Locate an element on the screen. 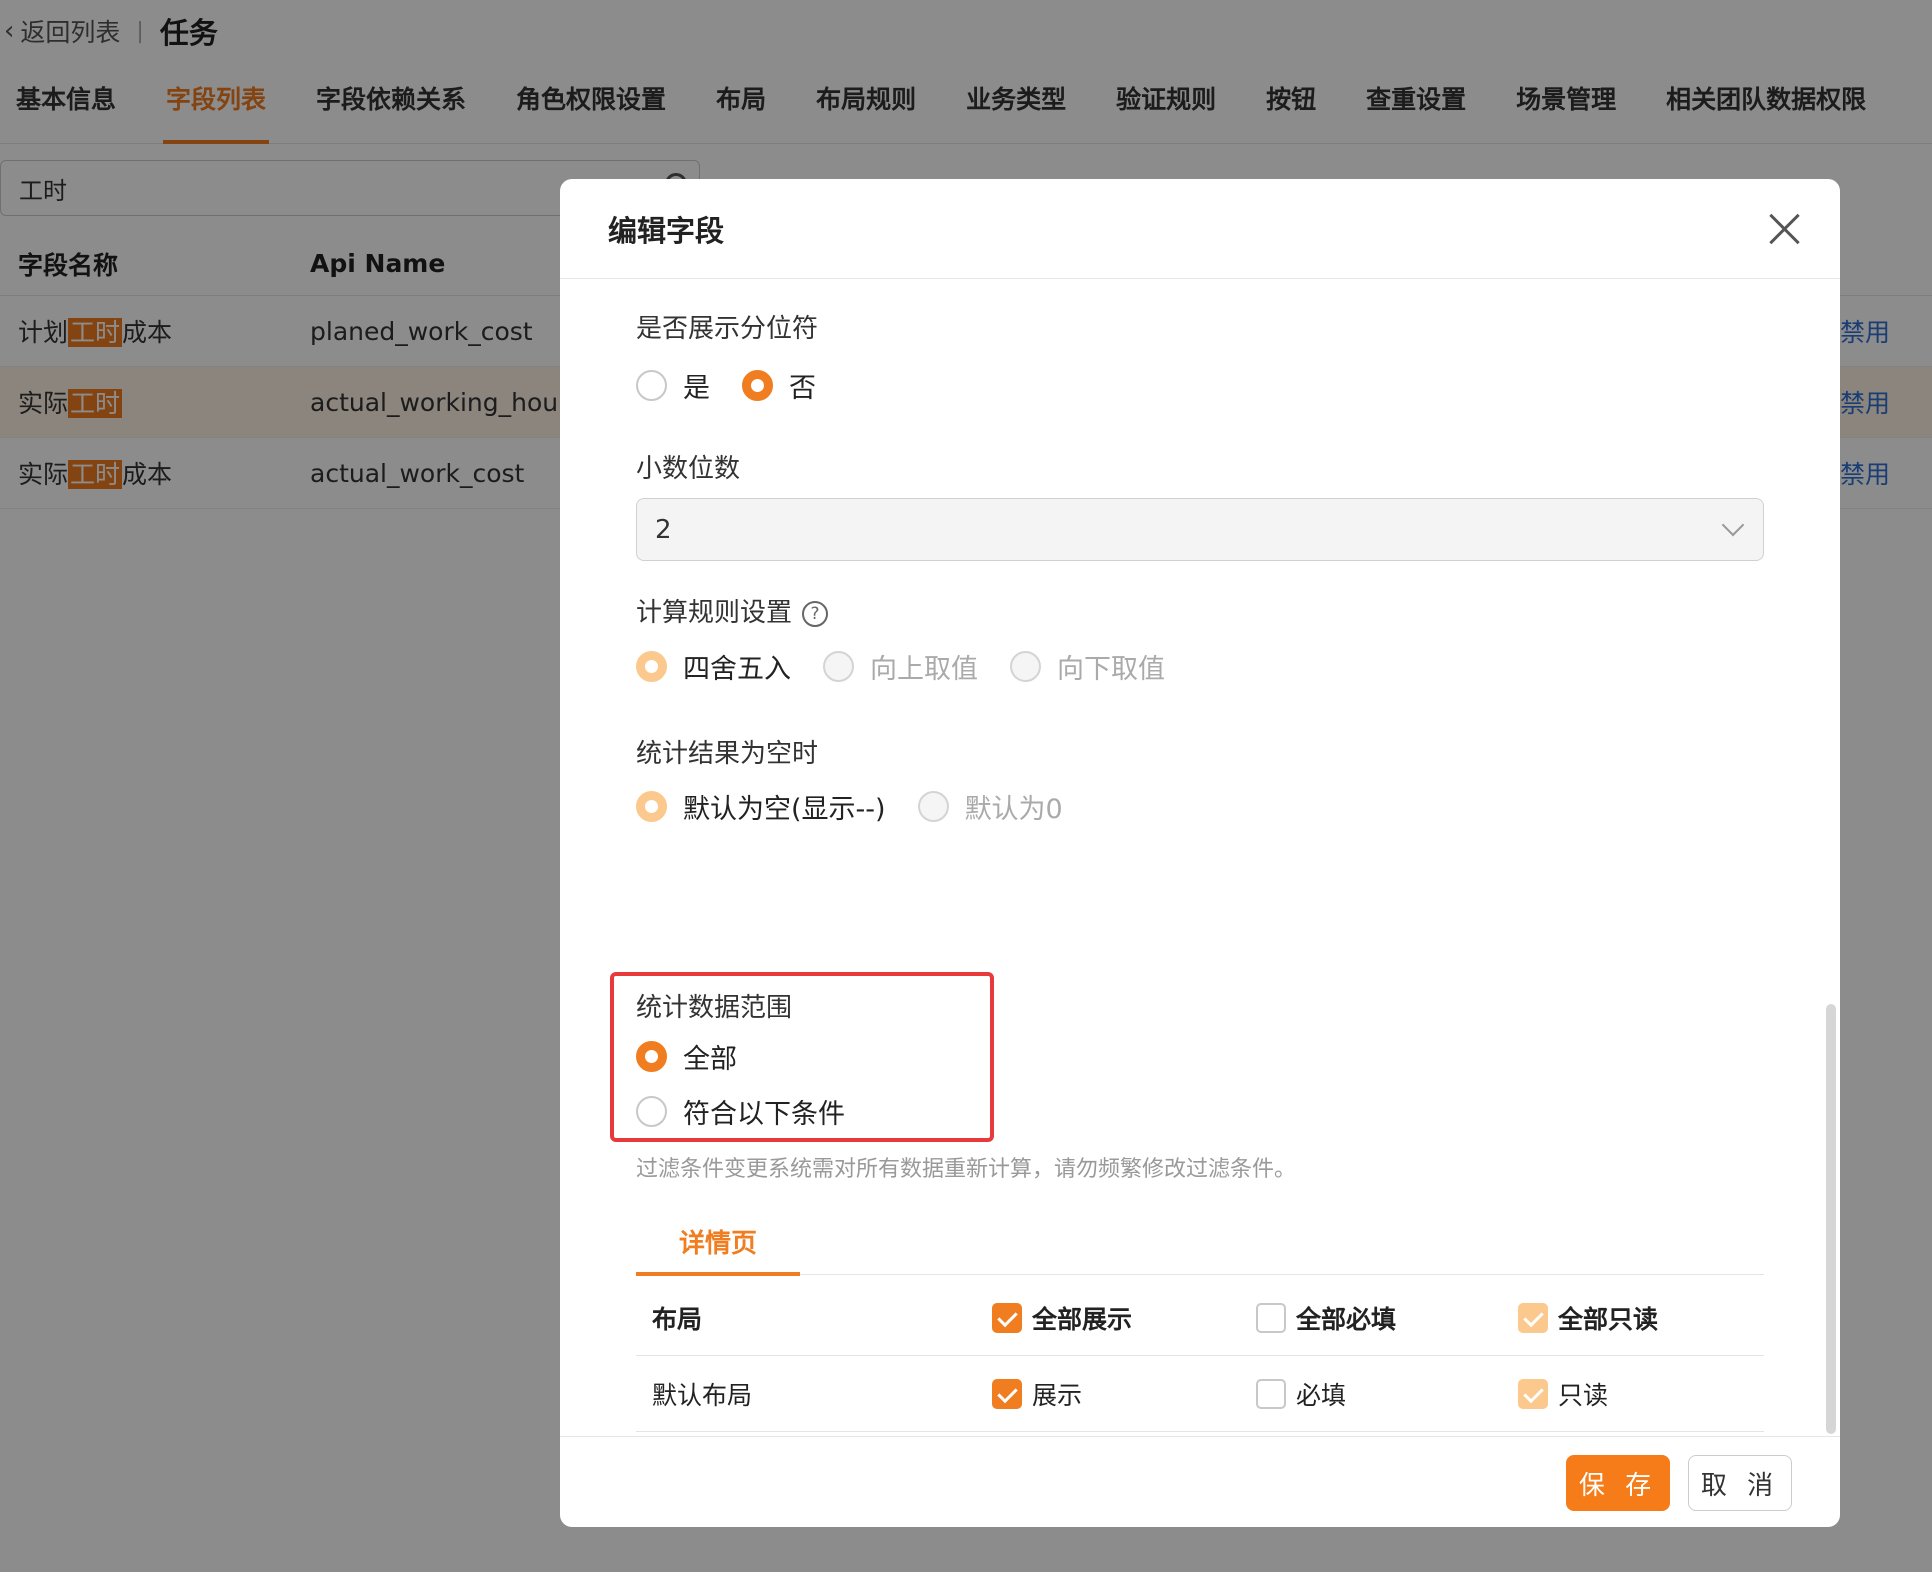  cancel-button: 取 消 is located at coordinates (1740, 1483).